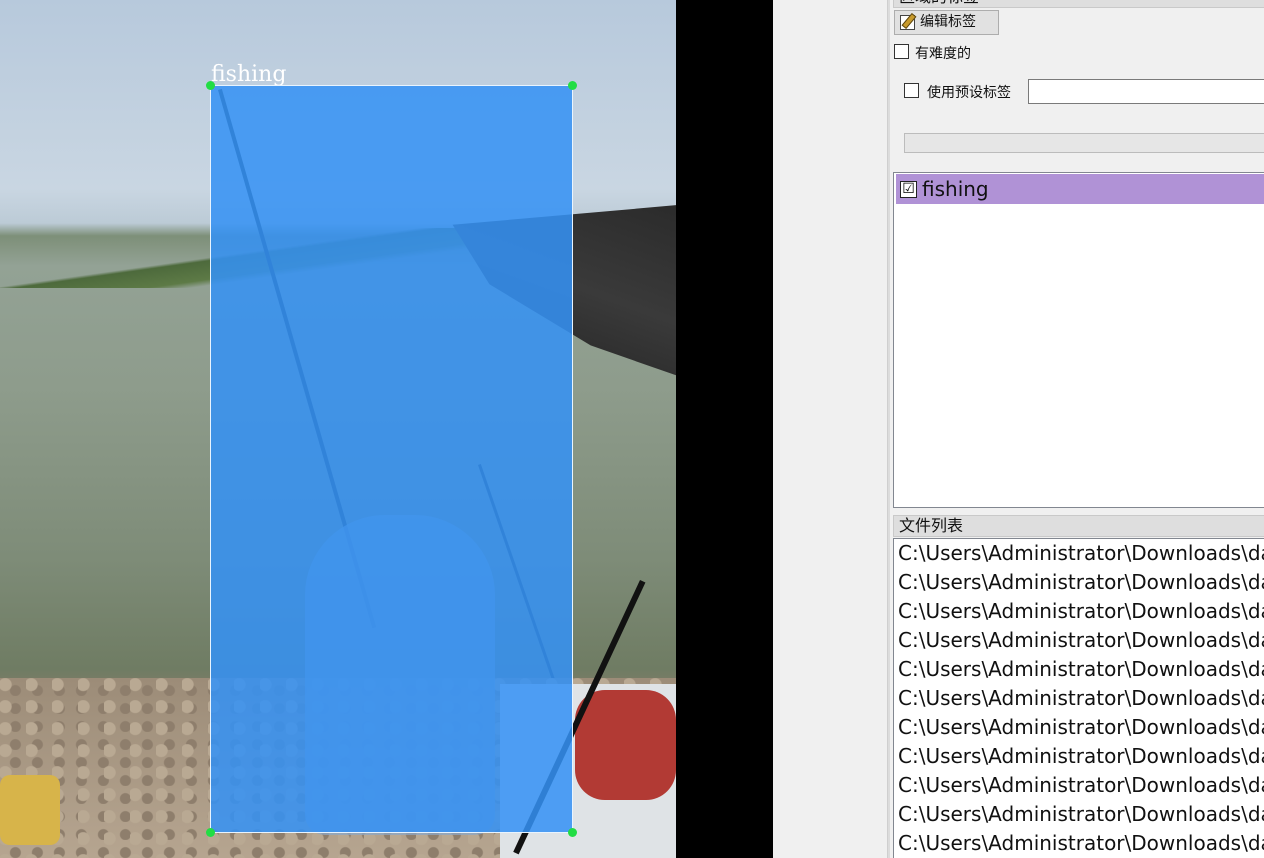 The image size is (1264, 858). Describe the element at coordinates (30, 810) in the screenshot. I see `photo-bag` at that location.